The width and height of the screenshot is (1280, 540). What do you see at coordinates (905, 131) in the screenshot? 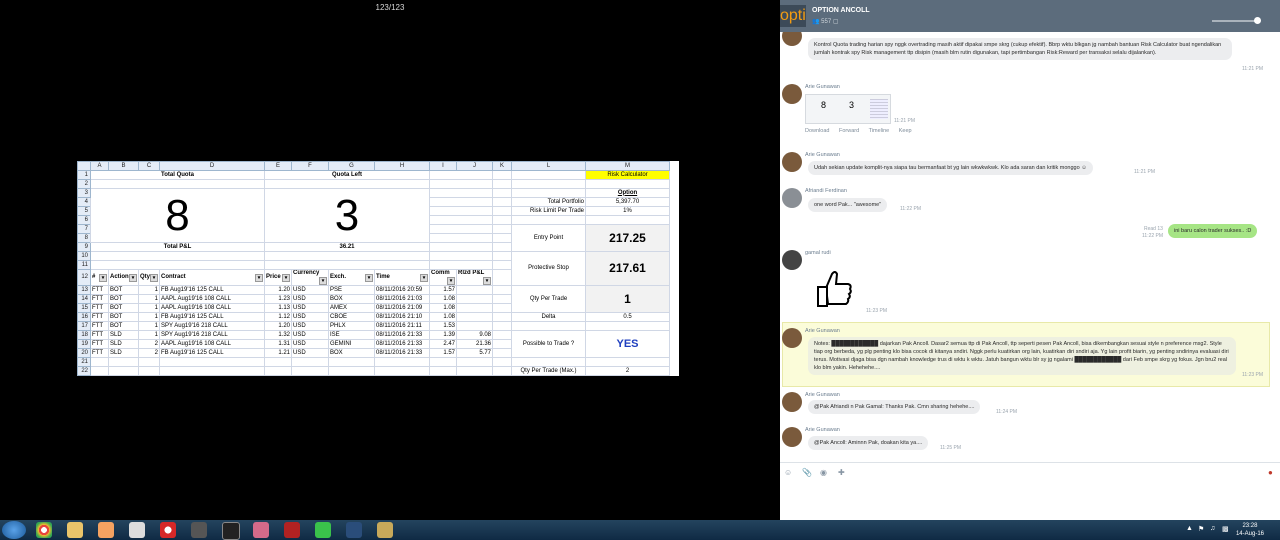
I see `keep-link: Keep` at bounding box center [905, 131].